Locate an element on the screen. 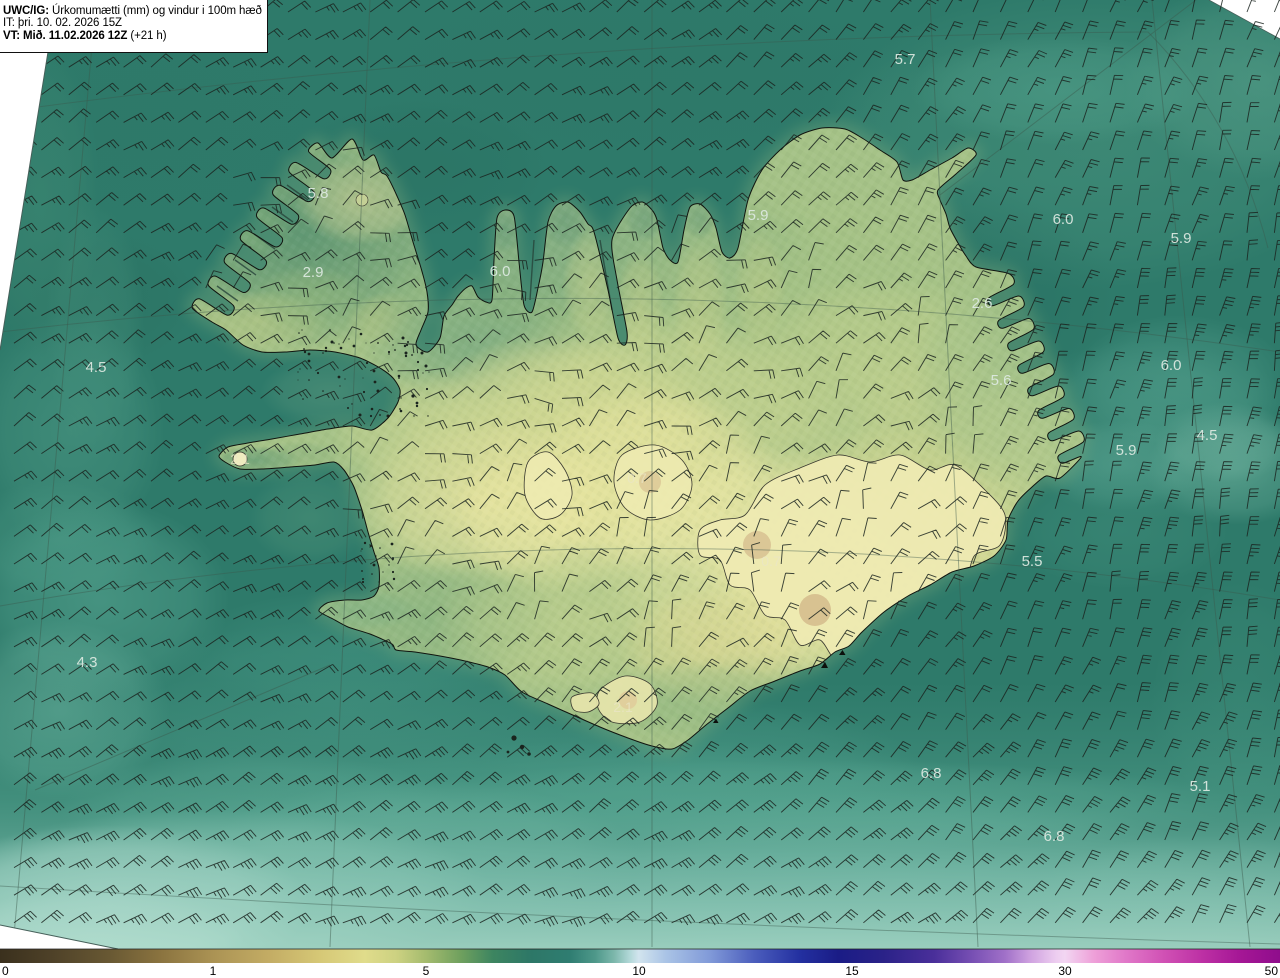  svg-text: 5.8 is located at coordinates (318, 193).